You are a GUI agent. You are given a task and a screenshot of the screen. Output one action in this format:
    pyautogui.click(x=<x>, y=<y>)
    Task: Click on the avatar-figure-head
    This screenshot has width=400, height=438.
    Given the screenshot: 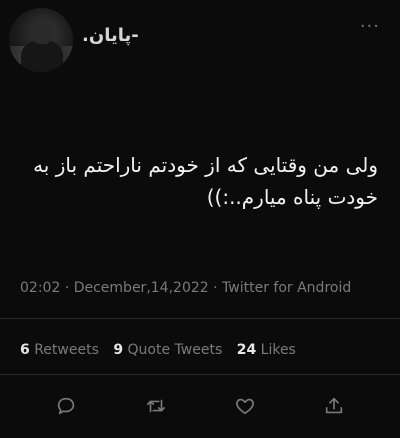 What is the action you would take?
    pyautogui.click(x=42, y=31)
    